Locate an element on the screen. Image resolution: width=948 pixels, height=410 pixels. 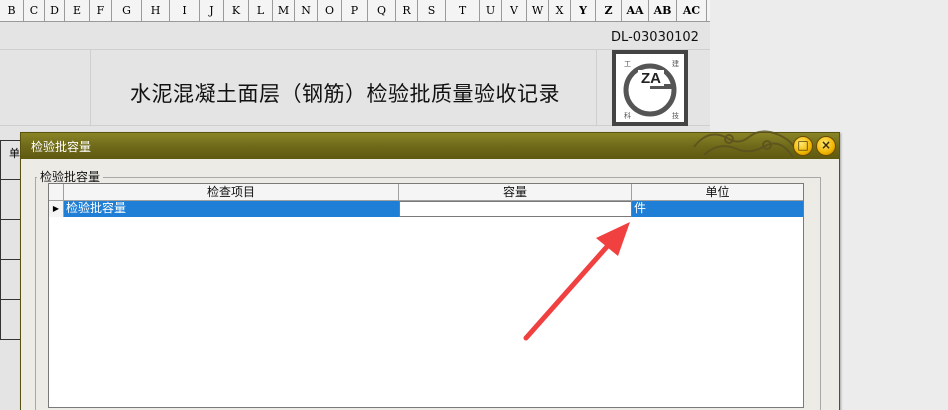
column-header: O is located at coordinates (330, 11).